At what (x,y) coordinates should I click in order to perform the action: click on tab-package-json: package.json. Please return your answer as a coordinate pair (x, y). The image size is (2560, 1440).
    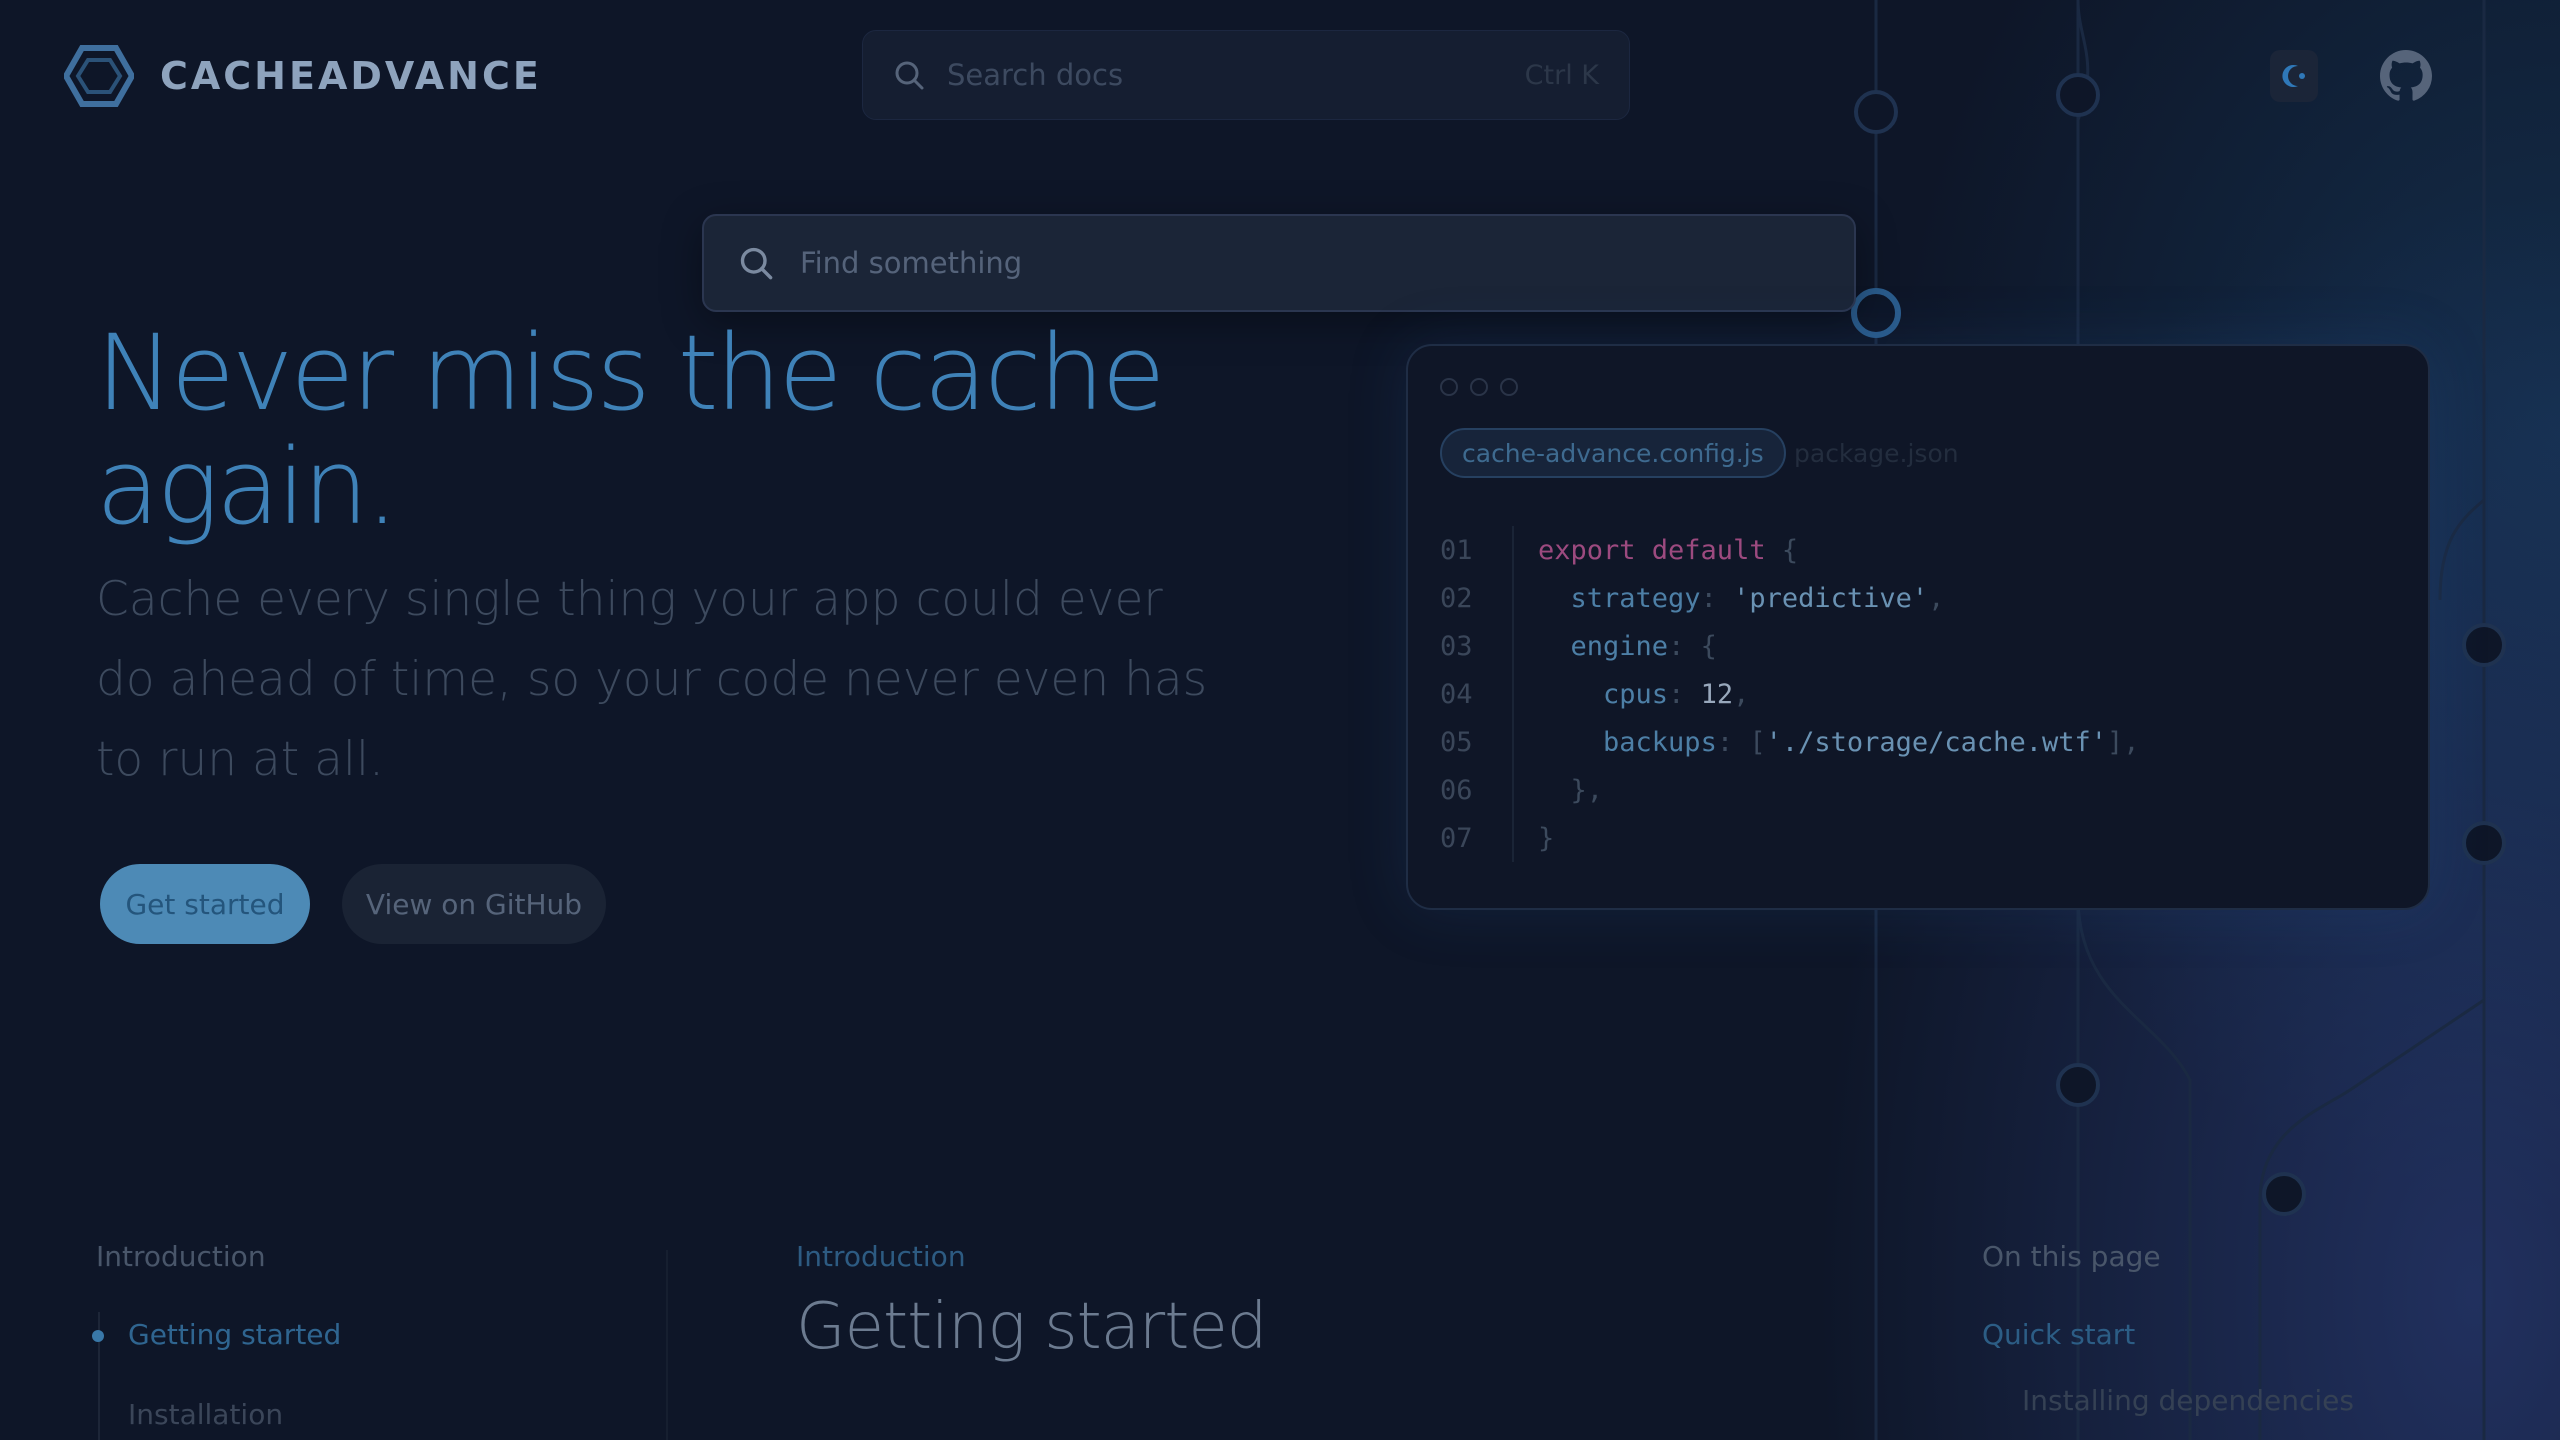
    Looking at the image, I should click on (1876, 453).